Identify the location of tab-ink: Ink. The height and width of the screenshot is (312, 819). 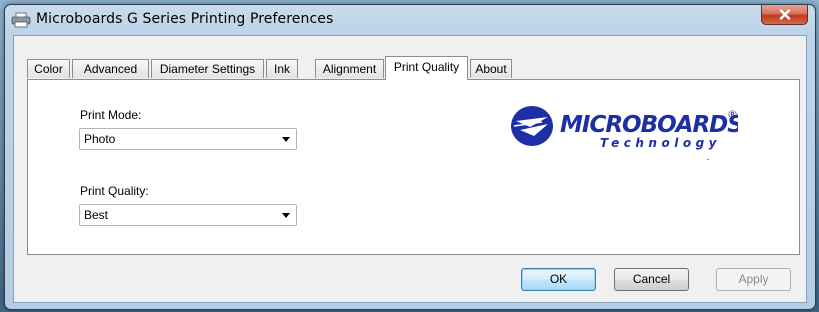
(282, 68).